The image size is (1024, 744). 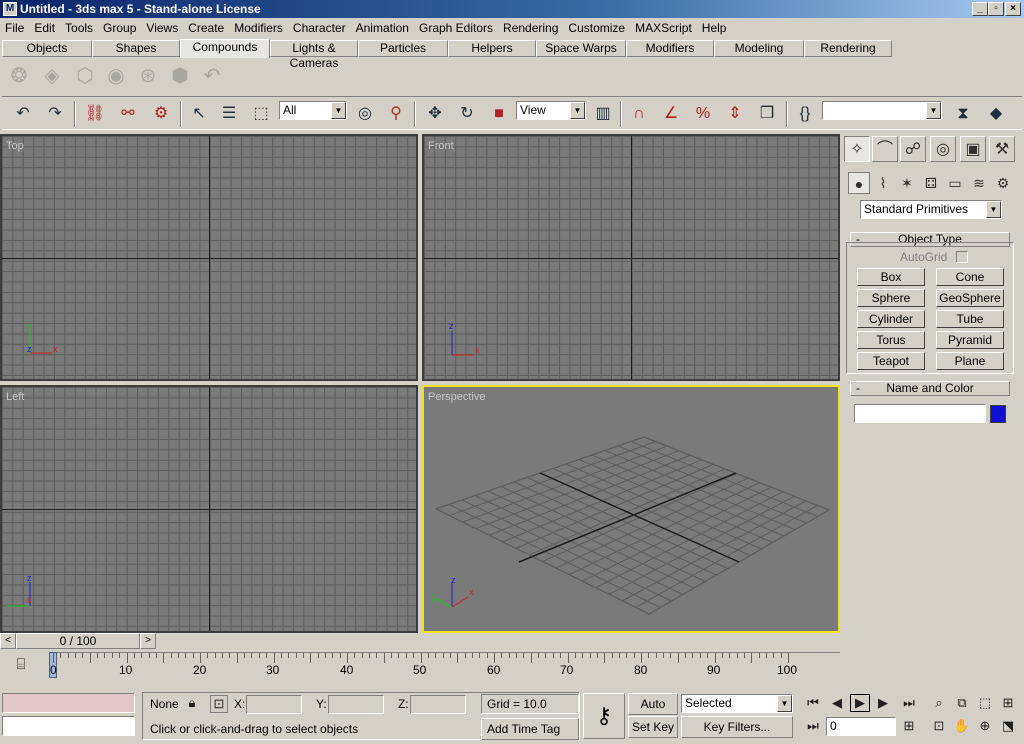 I want to click on mirror-icon: ⧗, so click(x=963, y=114).